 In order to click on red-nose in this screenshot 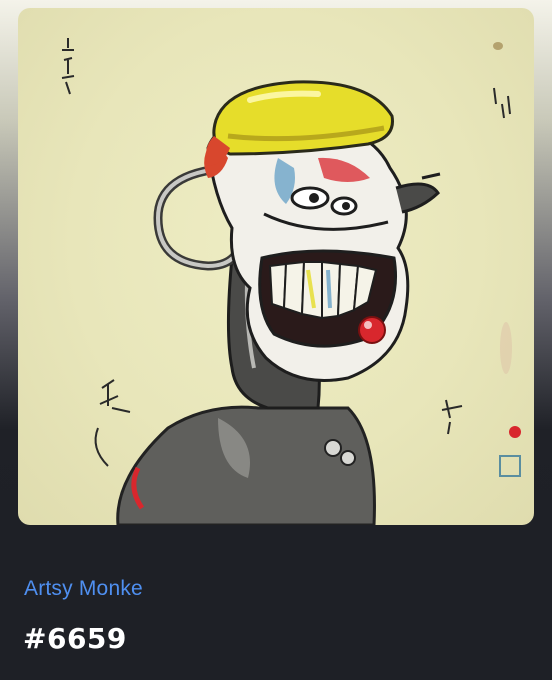, I will do `click(372, 330)`.